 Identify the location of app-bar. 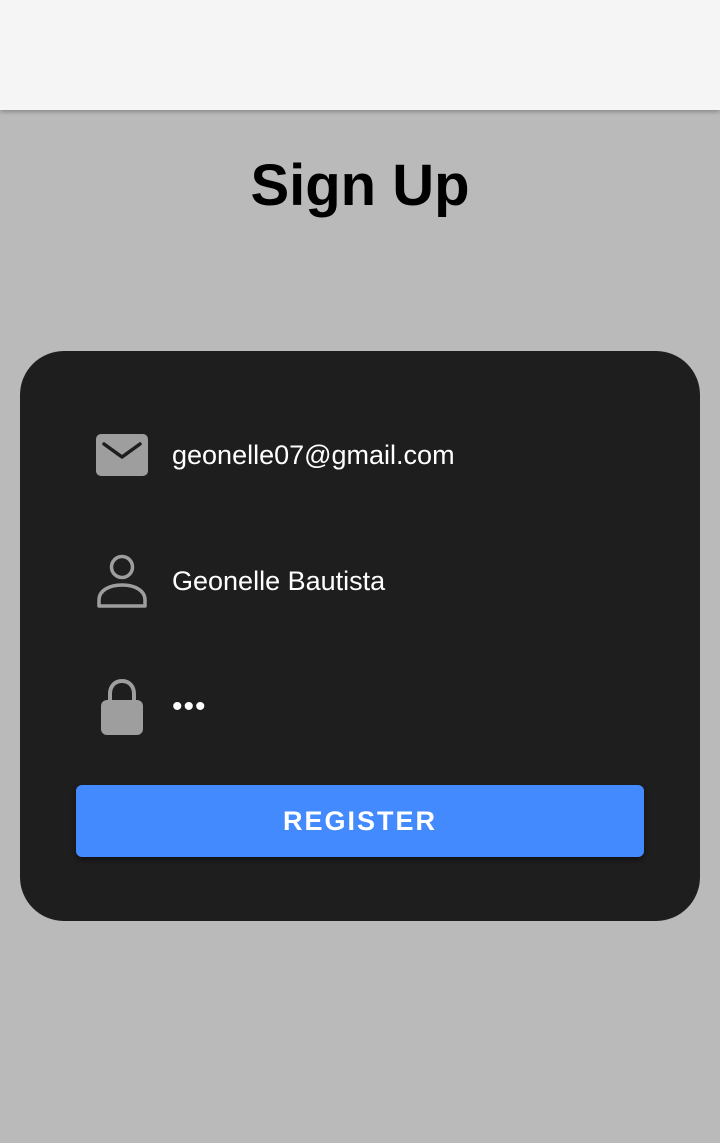
(360, 55).